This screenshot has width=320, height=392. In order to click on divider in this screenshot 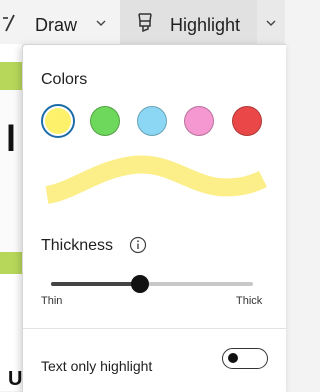, I will do `click(154, 328)`.